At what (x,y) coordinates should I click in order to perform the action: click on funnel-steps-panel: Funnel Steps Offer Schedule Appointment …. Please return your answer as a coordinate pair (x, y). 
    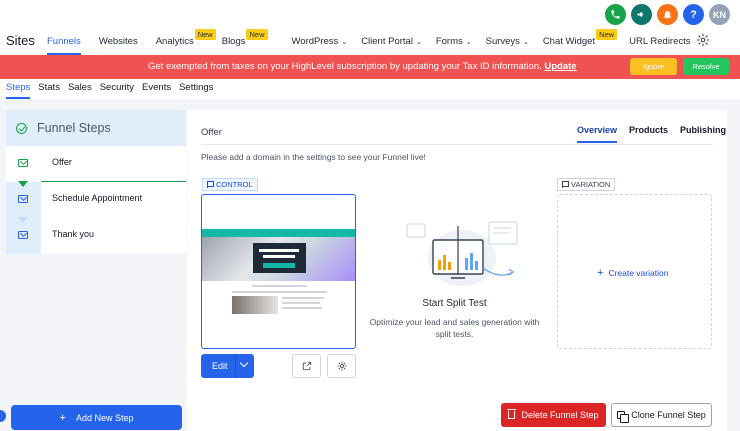
    Looking at the image, I should click on (96, 182).